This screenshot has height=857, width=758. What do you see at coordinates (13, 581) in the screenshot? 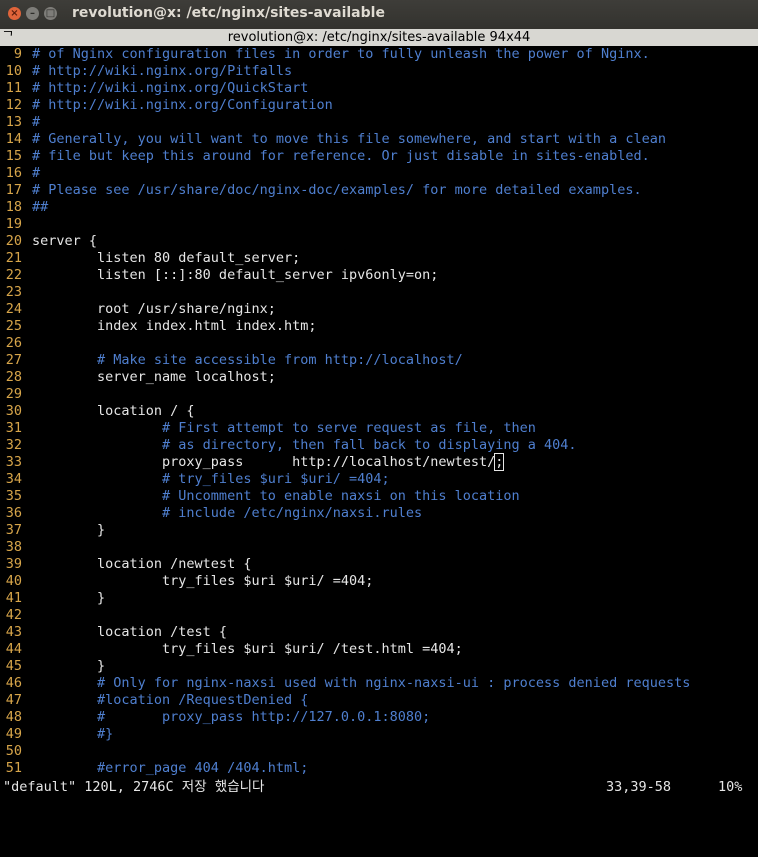
I see `line-number: 40` at bounding box center [13, 581].